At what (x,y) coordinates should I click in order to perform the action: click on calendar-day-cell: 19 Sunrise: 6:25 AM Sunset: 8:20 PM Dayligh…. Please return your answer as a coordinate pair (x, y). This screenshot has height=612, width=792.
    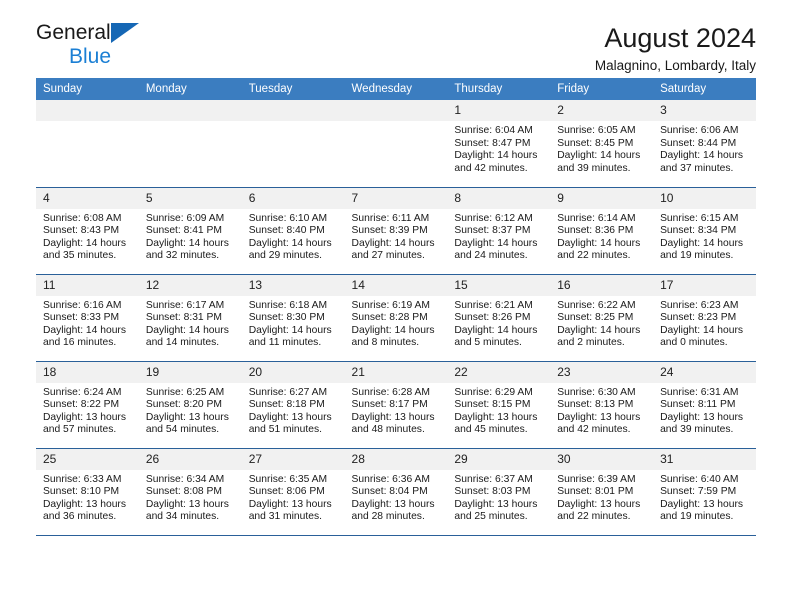
    Looking at the image, I should click on (190, 405).